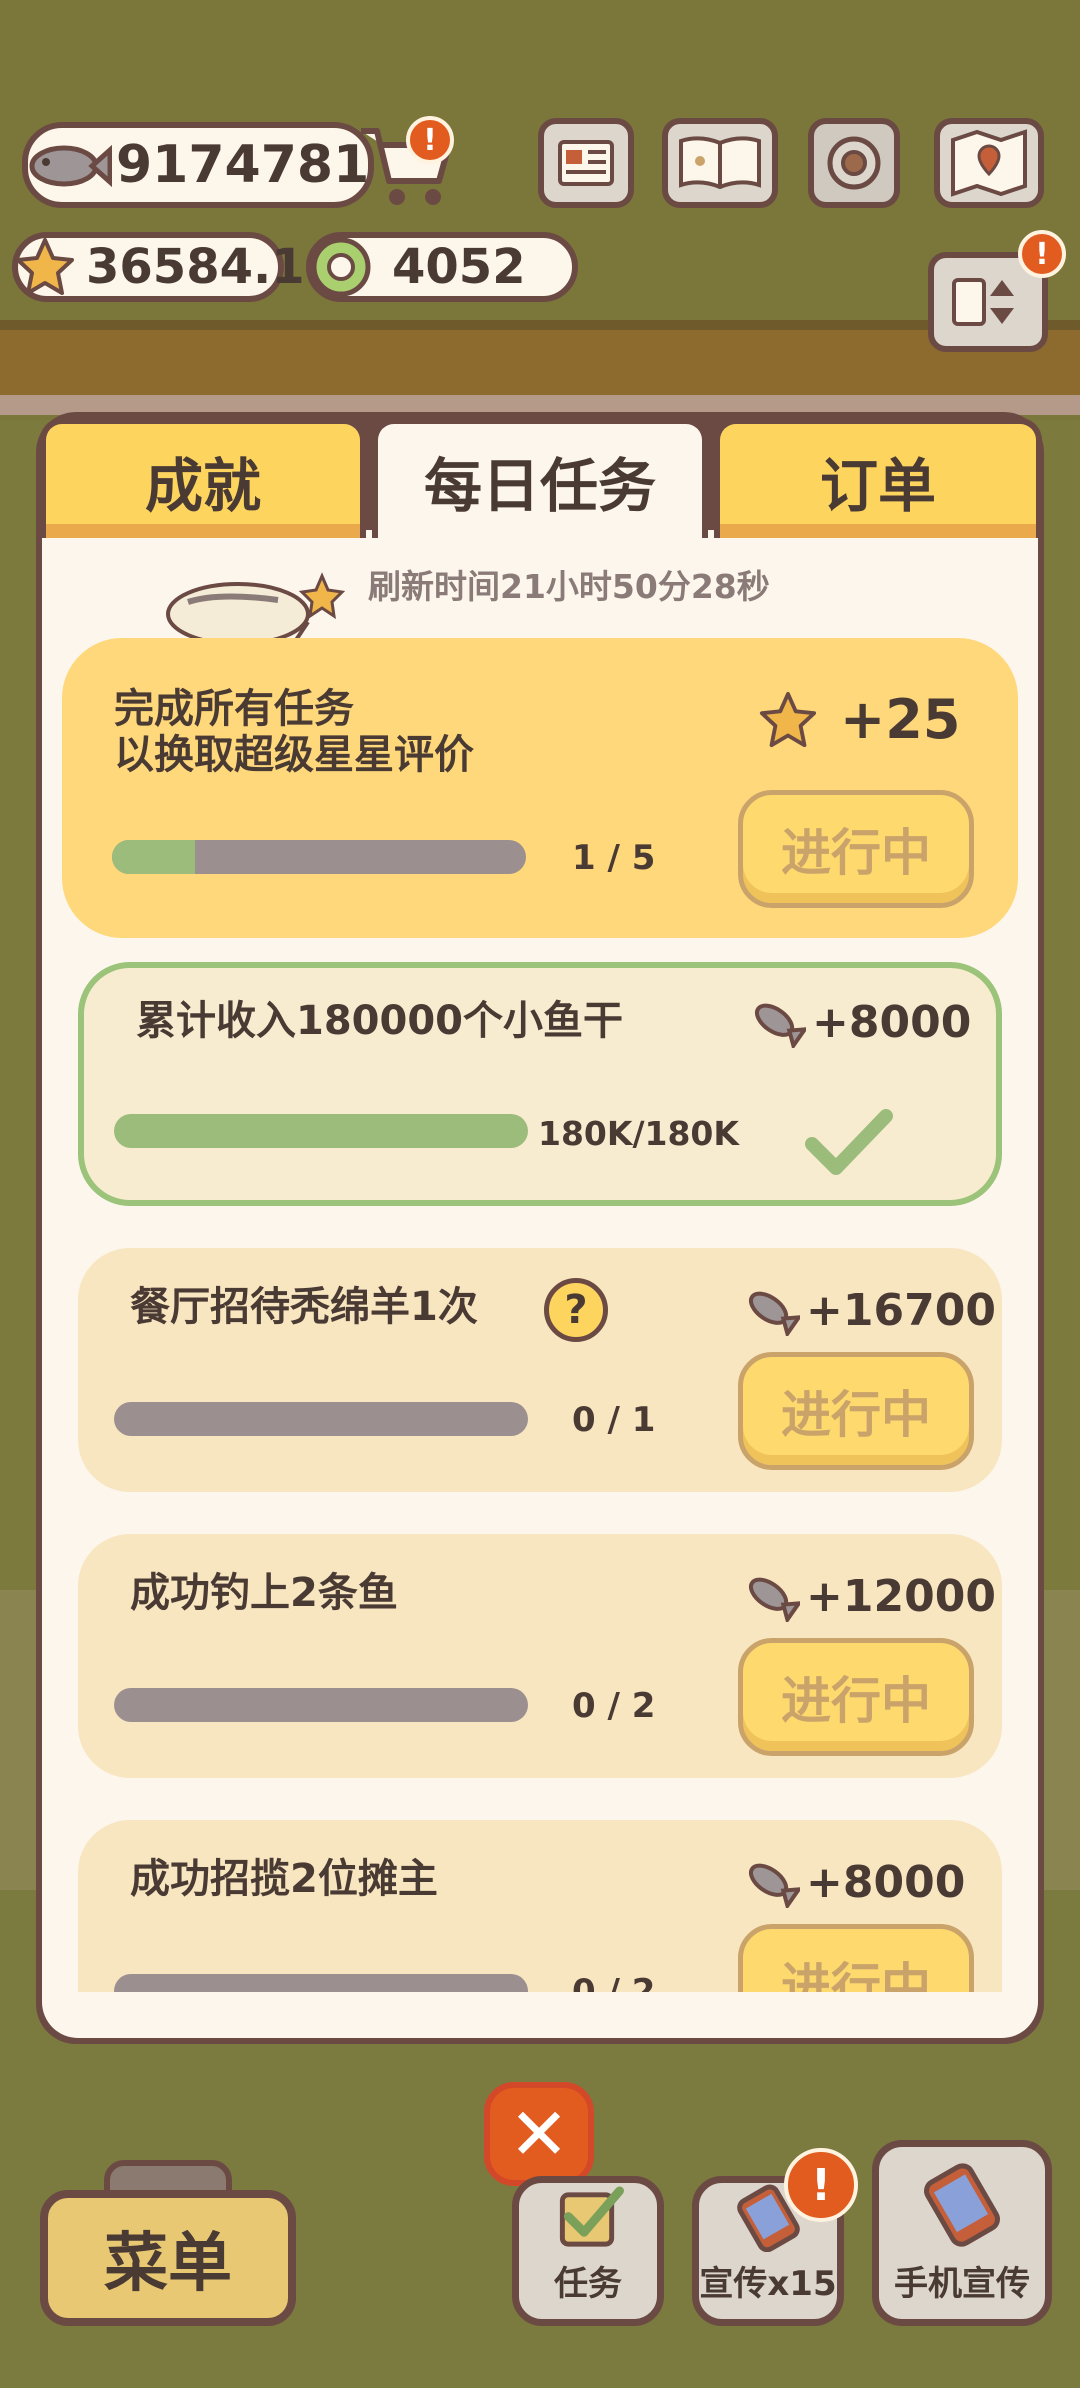  Describe the element at coordinates (540, 1370) in the screenshot. I see `task-card: 餐厅招待秃绵羊1次 ? +16700 0 / 1 进行中` at that location.